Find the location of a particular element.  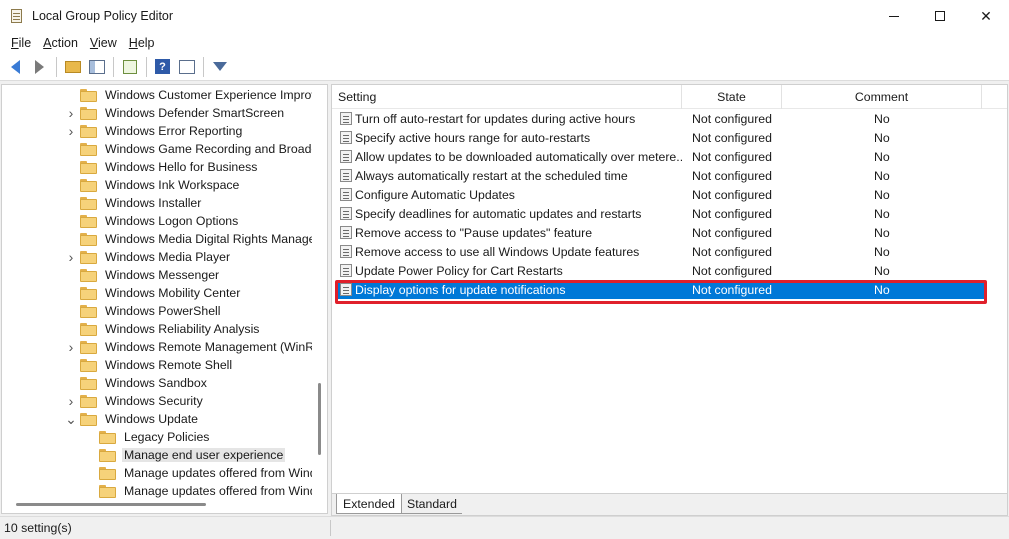

tree-item: Windows Customer Experience Improv is located at coordinates (157, 95).